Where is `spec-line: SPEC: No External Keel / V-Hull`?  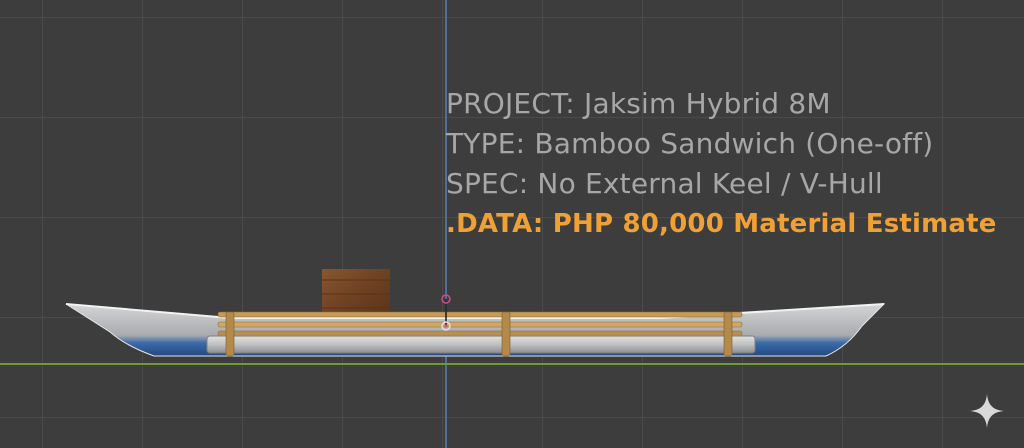
spec-line: SPEC: No External Keel / V-Hull is located at coordinates (664, 183).